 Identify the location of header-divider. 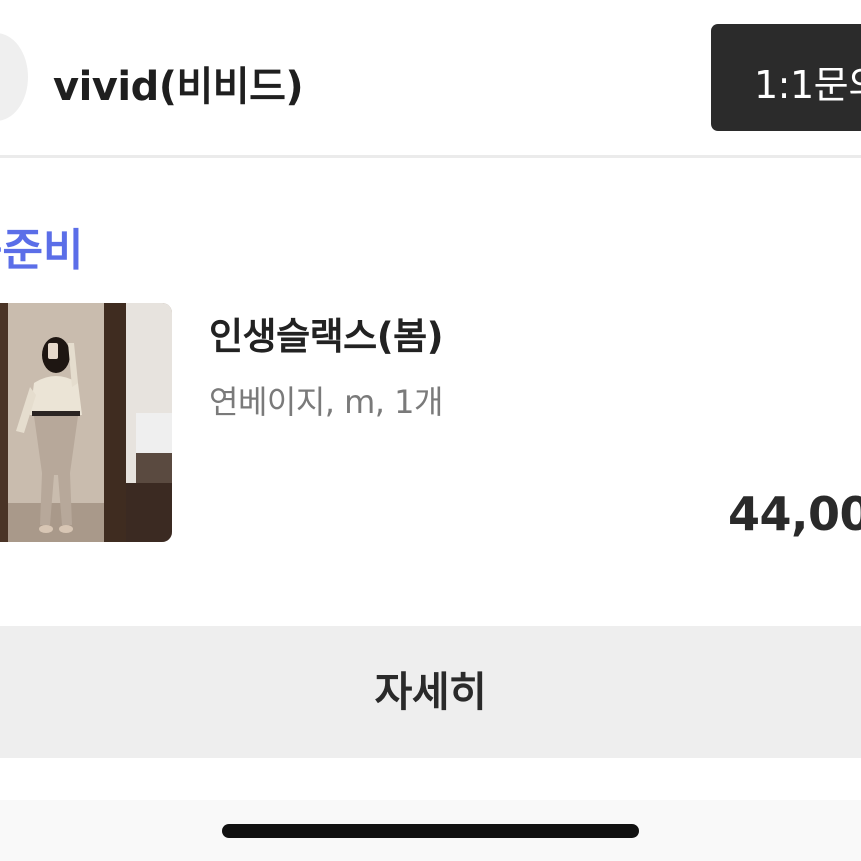
(430, 156).